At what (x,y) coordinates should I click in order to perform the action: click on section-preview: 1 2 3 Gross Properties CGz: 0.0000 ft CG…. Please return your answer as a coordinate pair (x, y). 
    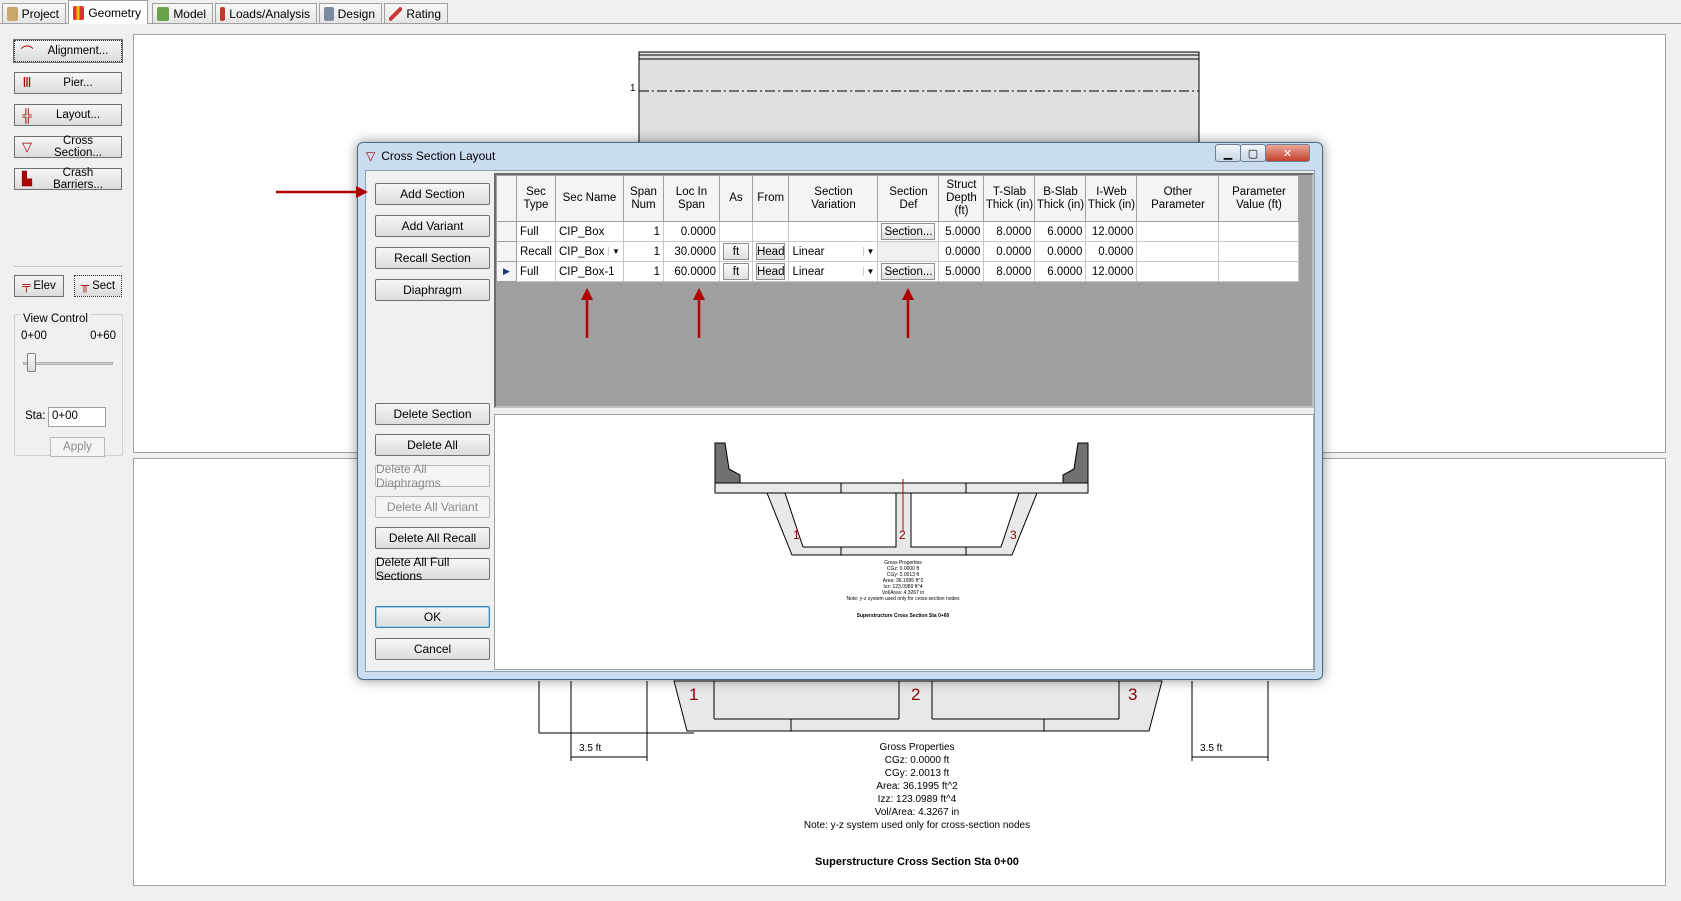
    Looking at the image, I should click on (904, 542).